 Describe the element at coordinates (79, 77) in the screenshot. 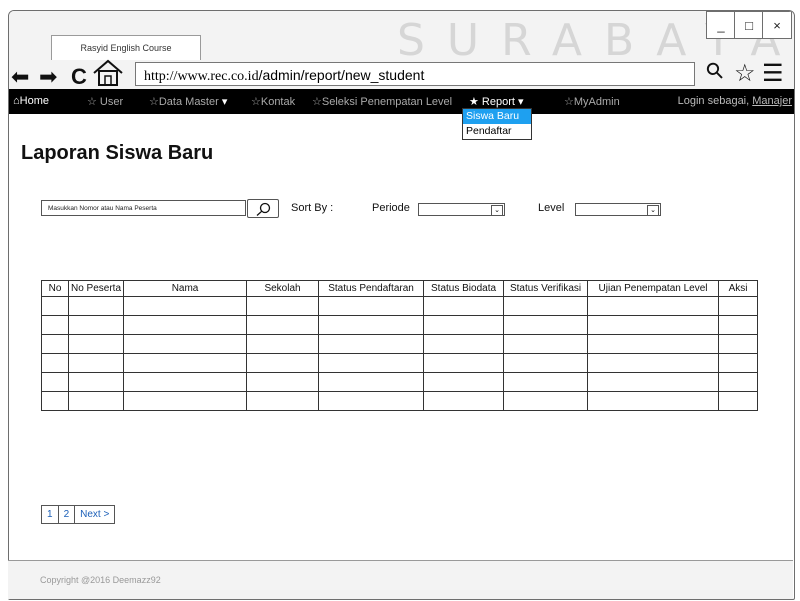

I see `reload-icon: C` at that location.